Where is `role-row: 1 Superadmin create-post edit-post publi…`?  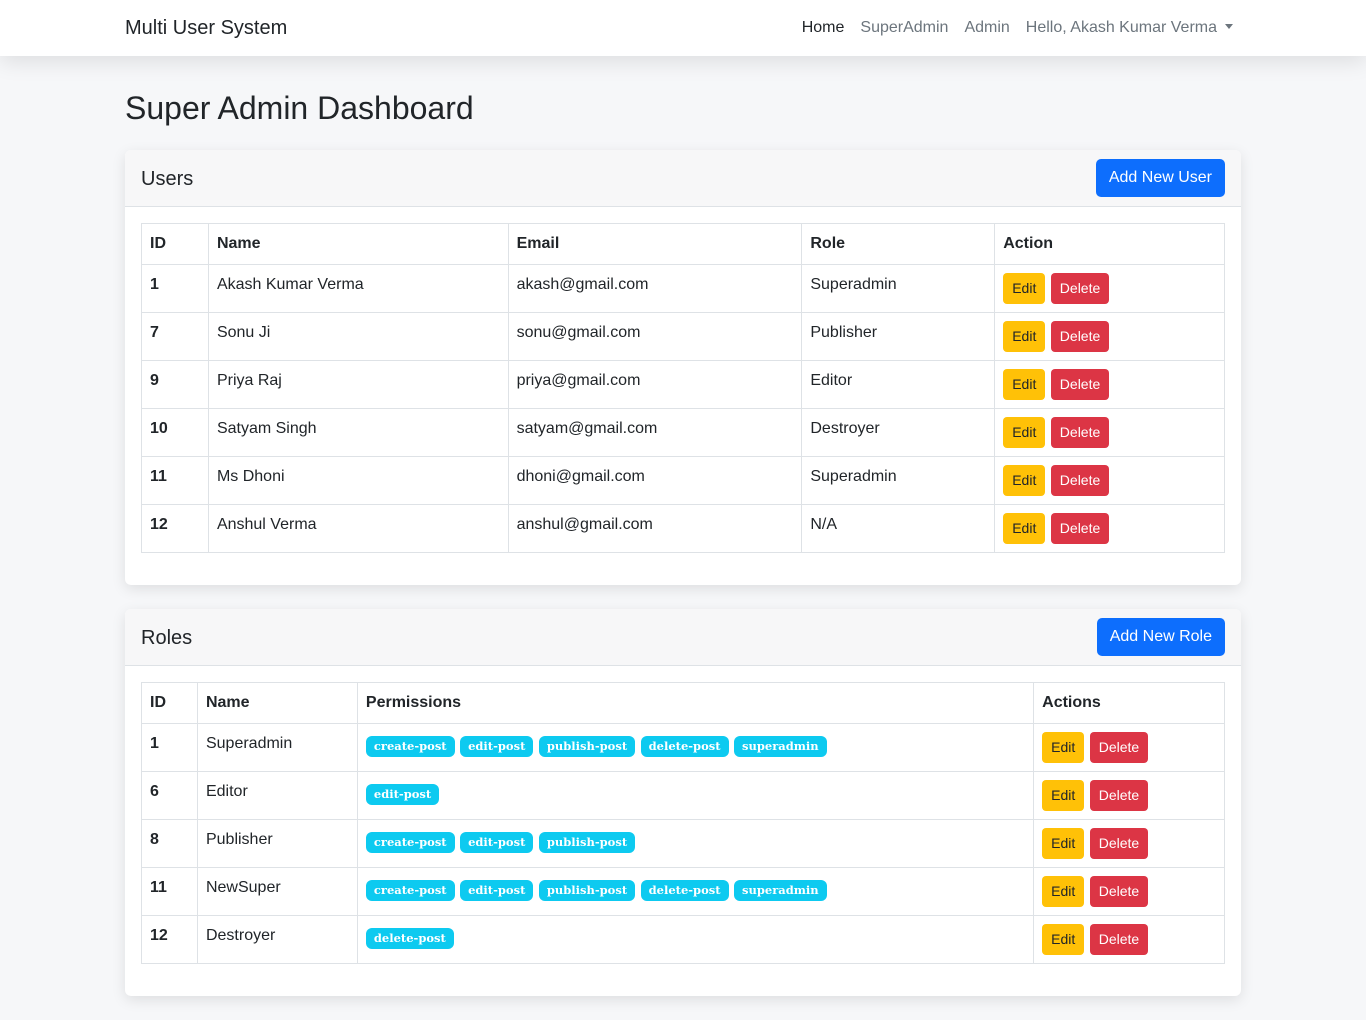
role-row: 1 Superadmin create-post edit-post publi… is located at coordinates (683, 747).